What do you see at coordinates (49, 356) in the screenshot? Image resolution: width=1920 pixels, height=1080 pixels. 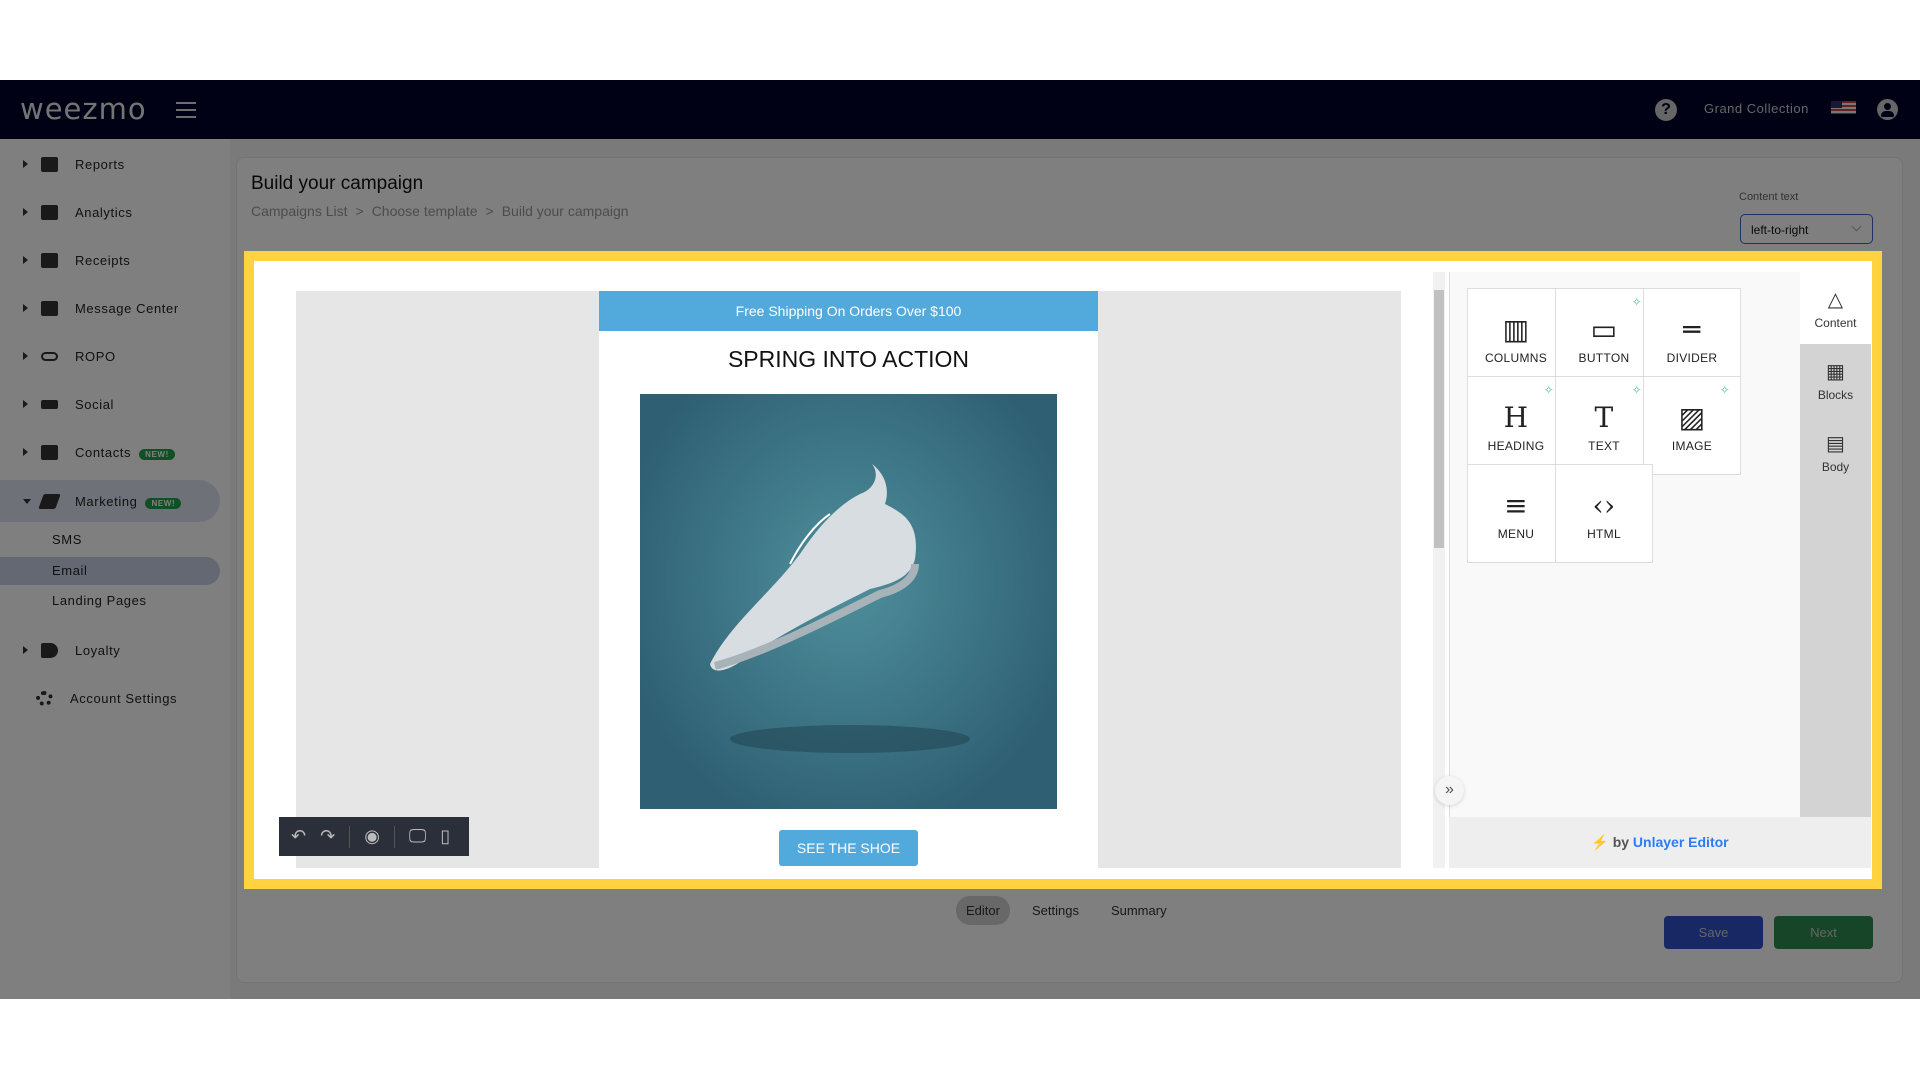 I see `infinity-icon` at bounding box center [49, 356].